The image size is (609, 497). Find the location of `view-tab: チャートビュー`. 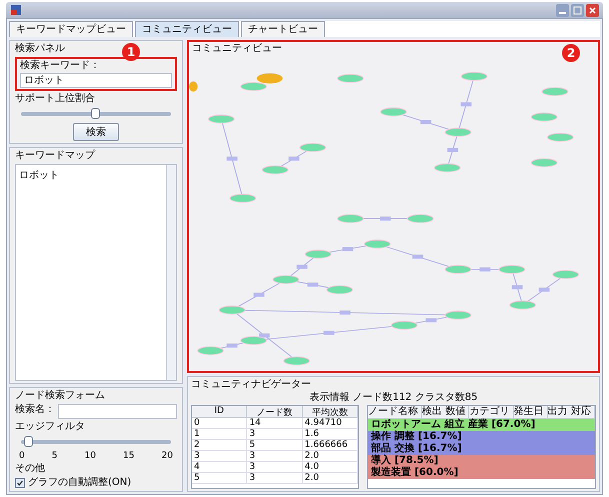

view-tab: チャートビュー is located at coordinates (283, 29).